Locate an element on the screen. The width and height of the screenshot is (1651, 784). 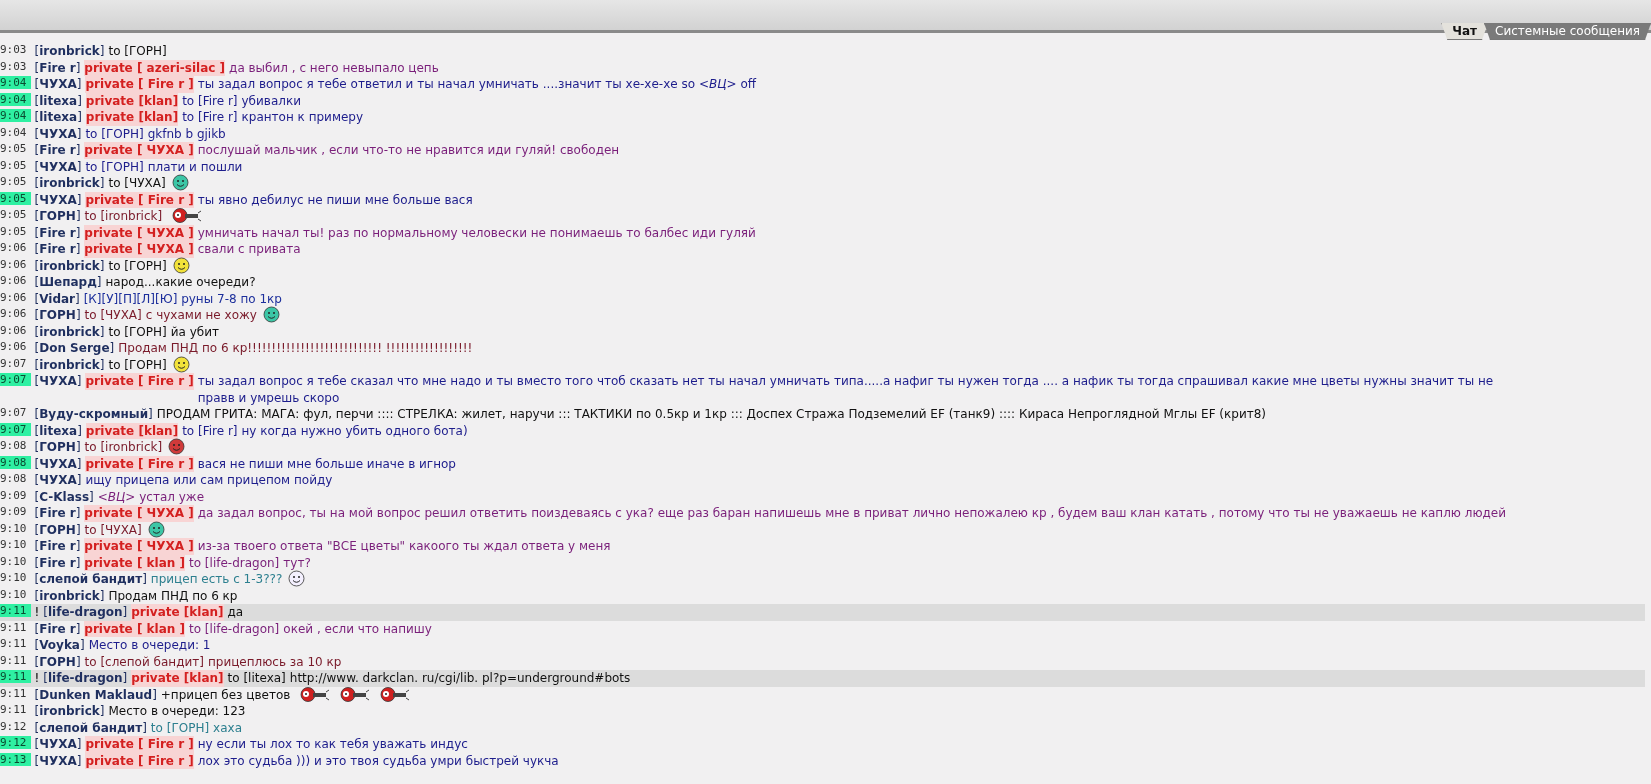
message-text: окей , если что напишу is located at coordinates (357, 628).